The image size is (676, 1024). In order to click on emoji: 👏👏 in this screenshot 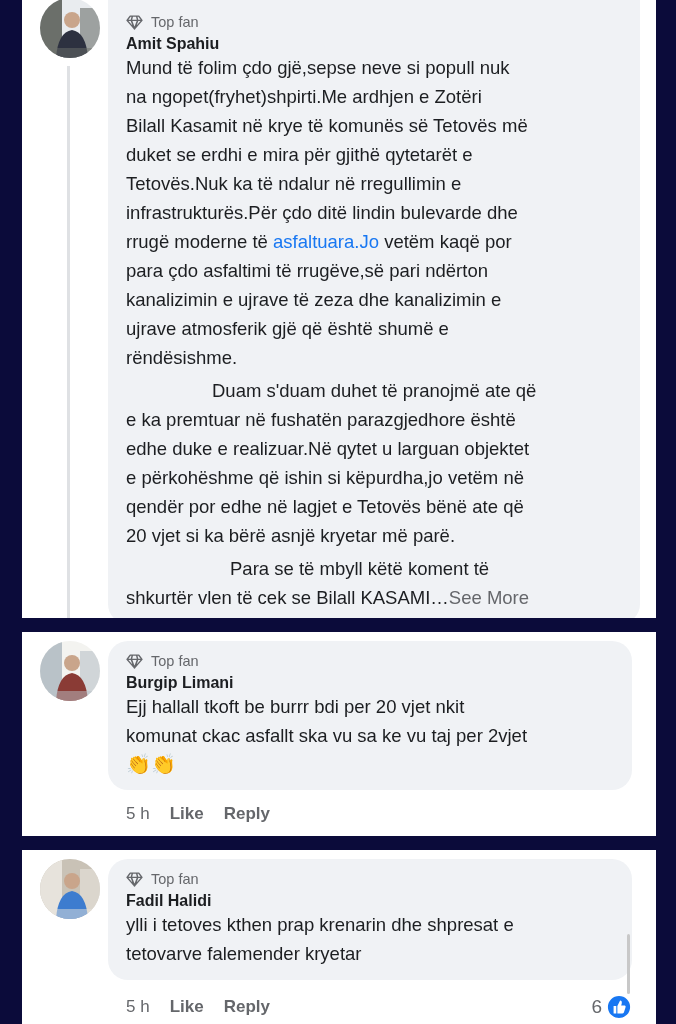, I will do `click(151, 764)`.